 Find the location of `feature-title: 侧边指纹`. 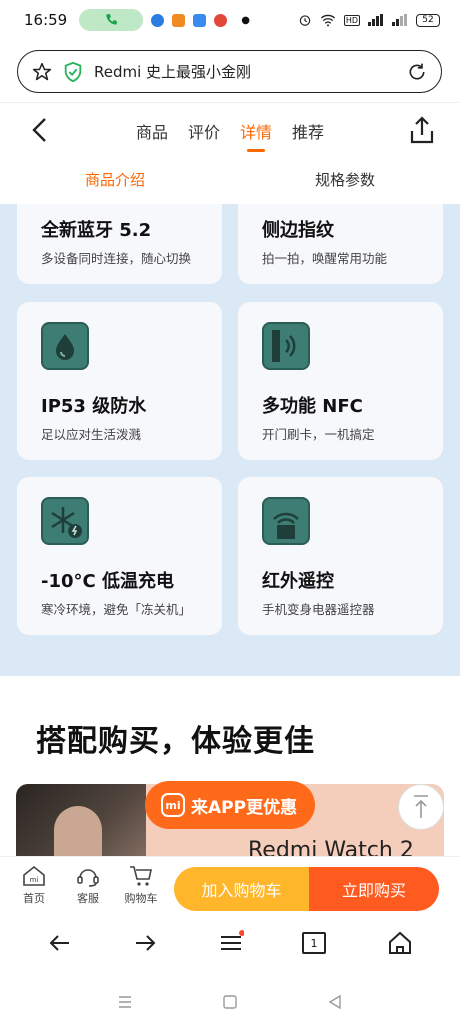

feature-title: 侧边指纹 is located at coordinates (298, 230).